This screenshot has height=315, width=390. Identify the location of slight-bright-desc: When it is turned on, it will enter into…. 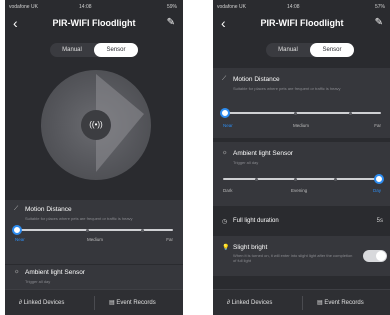
(293, 258).